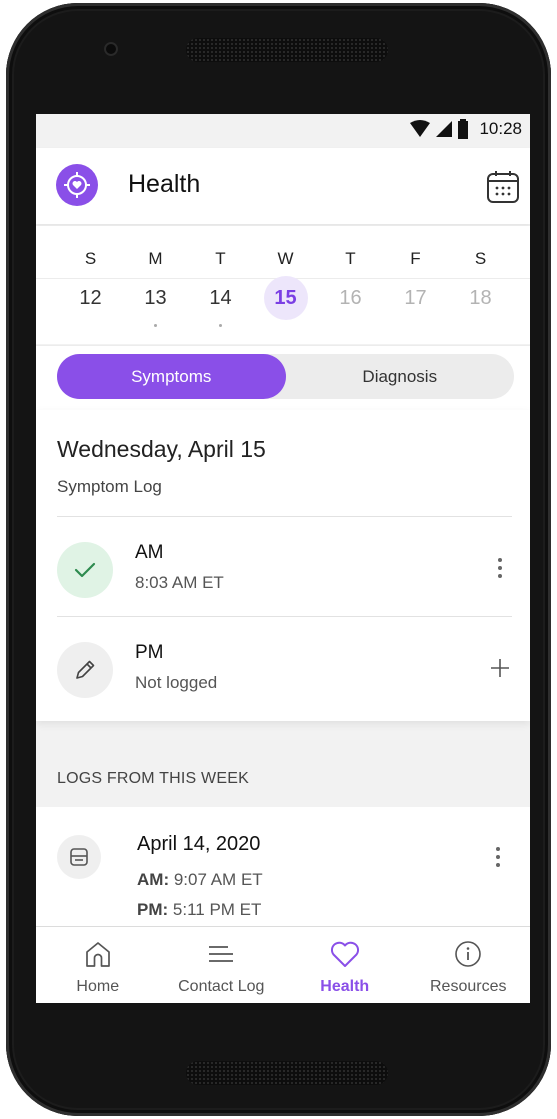 The image size is (557, 1119). I want to click on segmented-control: Symptoms Diagnosis, so click(285, 376).